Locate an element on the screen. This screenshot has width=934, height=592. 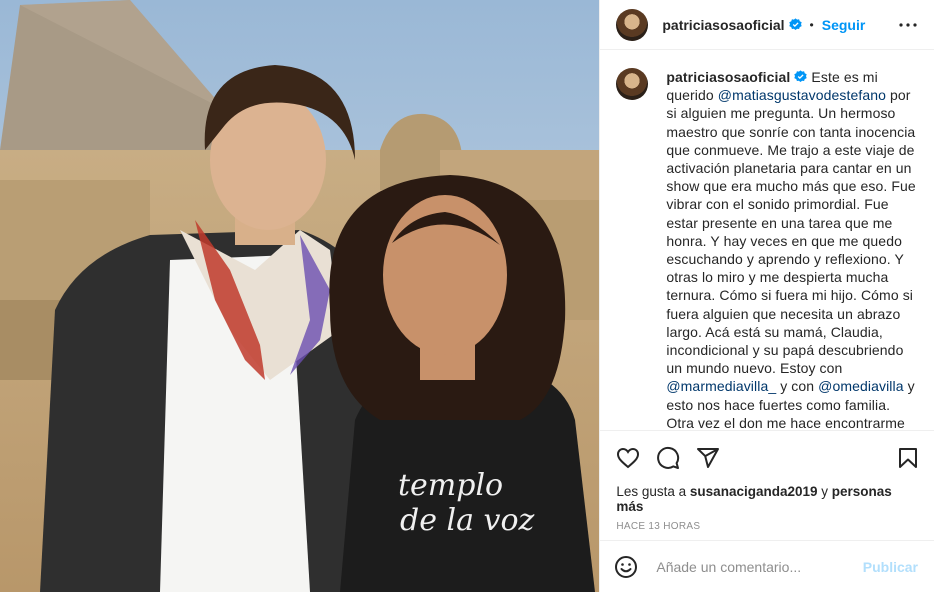
mention-link: @omediavilla is located at coordinates (860, 386).